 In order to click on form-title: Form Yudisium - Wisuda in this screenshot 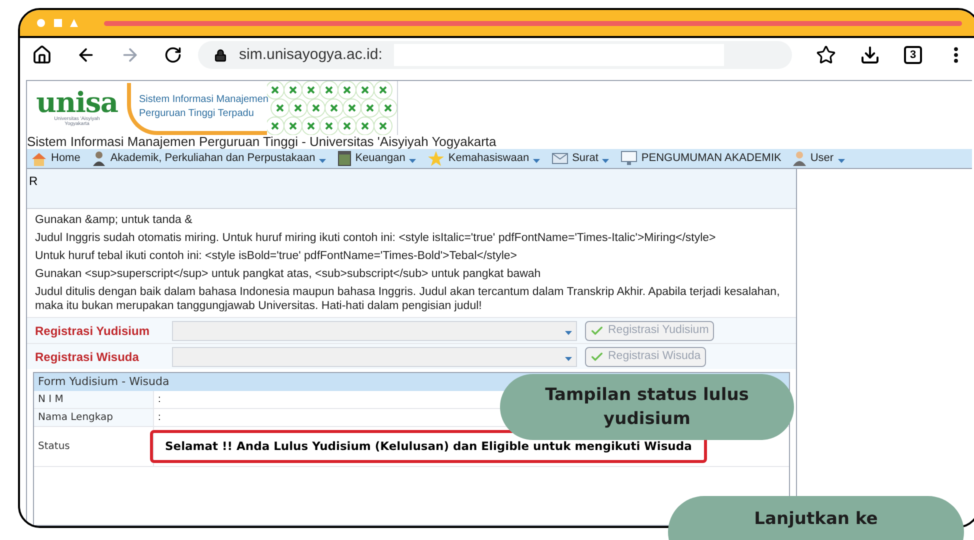, I will do `click(104, 382)`.